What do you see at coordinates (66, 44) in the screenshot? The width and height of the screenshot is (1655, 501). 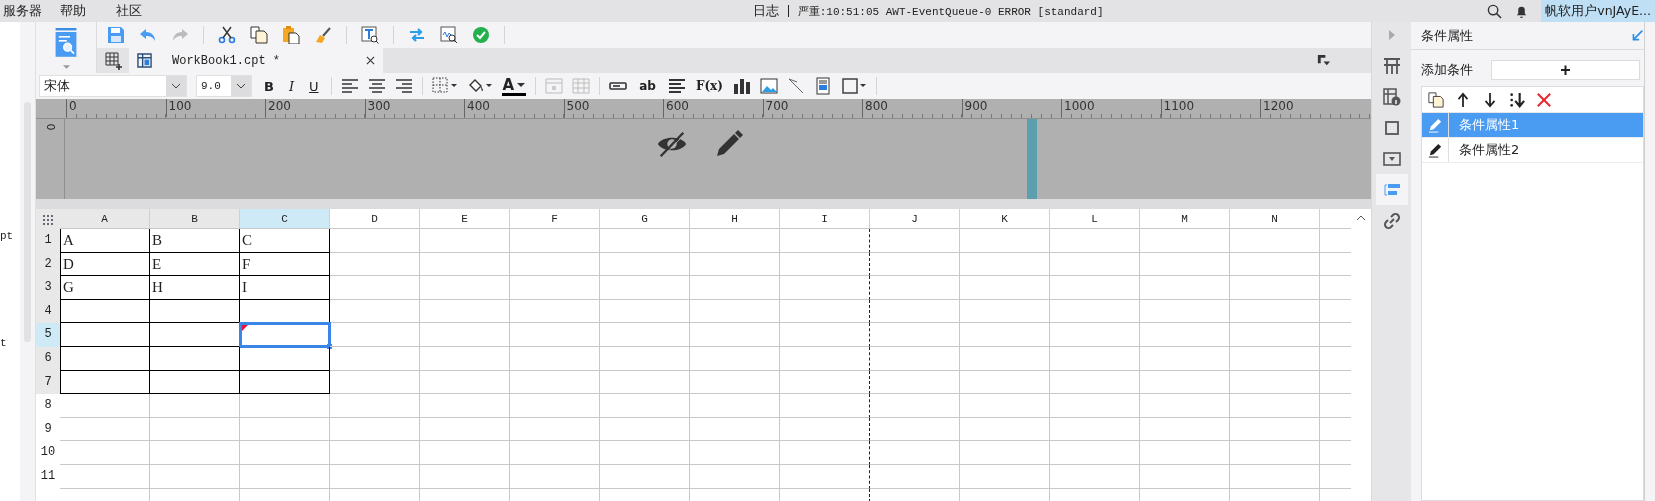 I see `document-search-icon` at bounding box center [66, 44].